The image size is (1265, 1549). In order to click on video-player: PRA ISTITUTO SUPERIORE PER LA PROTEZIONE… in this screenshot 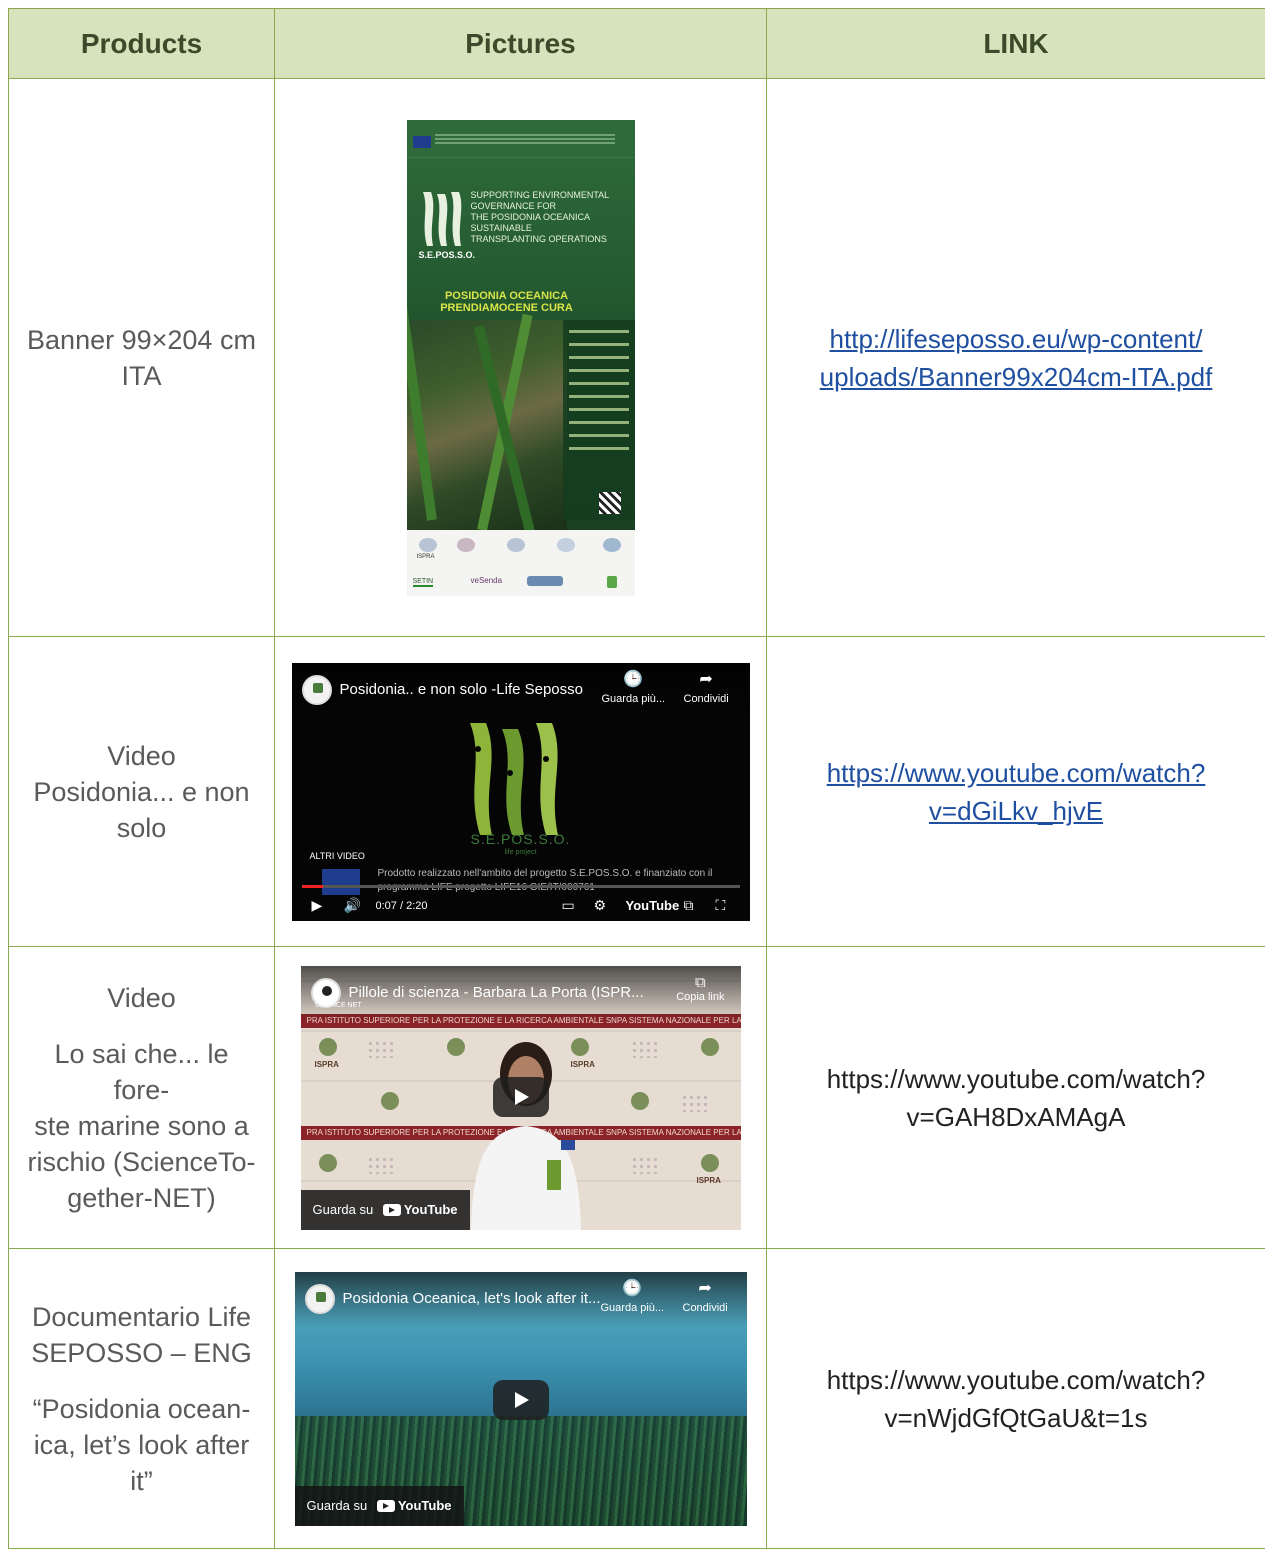, I will do `click(521, 1098)`.